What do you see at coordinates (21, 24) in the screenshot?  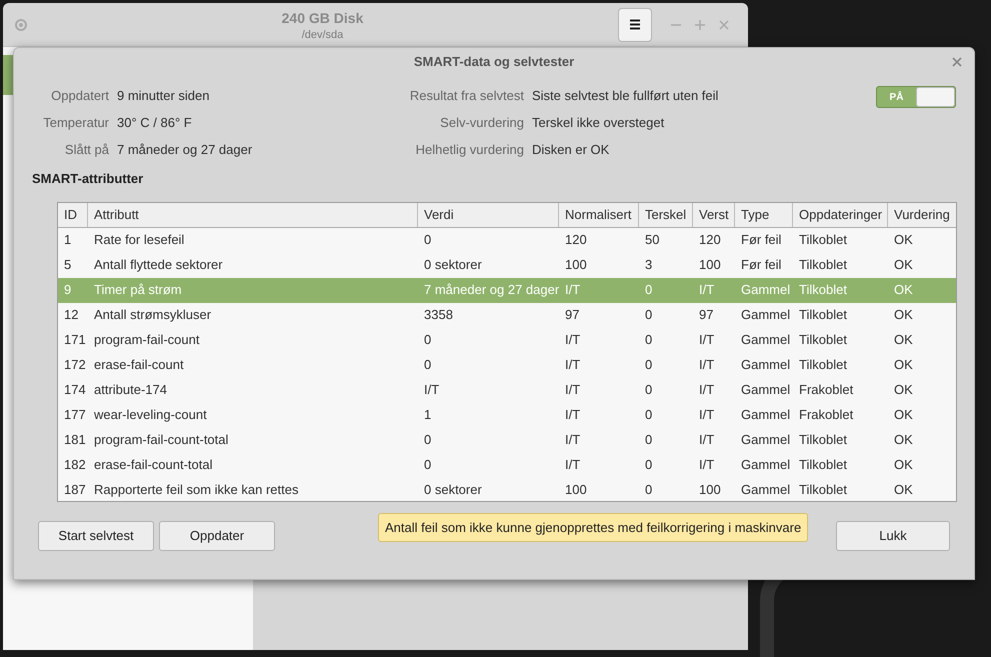 I see `record-icon` at bounding box center [21, 24].